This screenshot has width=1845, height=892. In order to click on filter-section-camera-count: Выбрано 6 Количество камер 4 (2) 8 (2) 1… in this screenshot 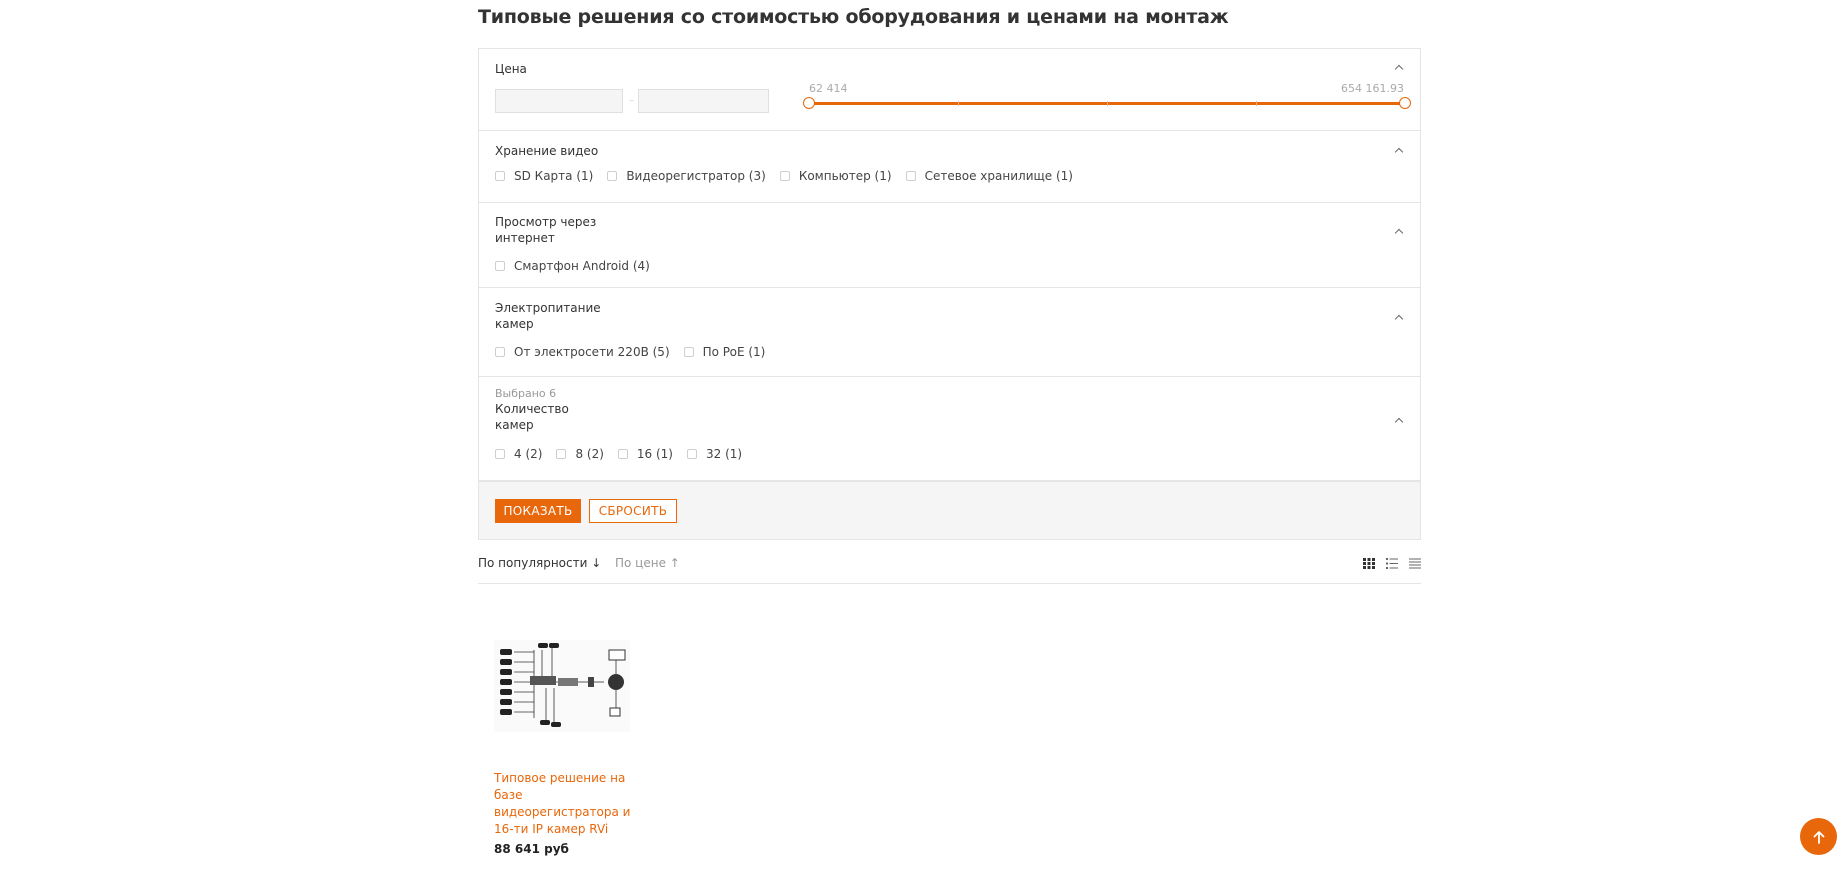, I will do `click(949, 429)`.